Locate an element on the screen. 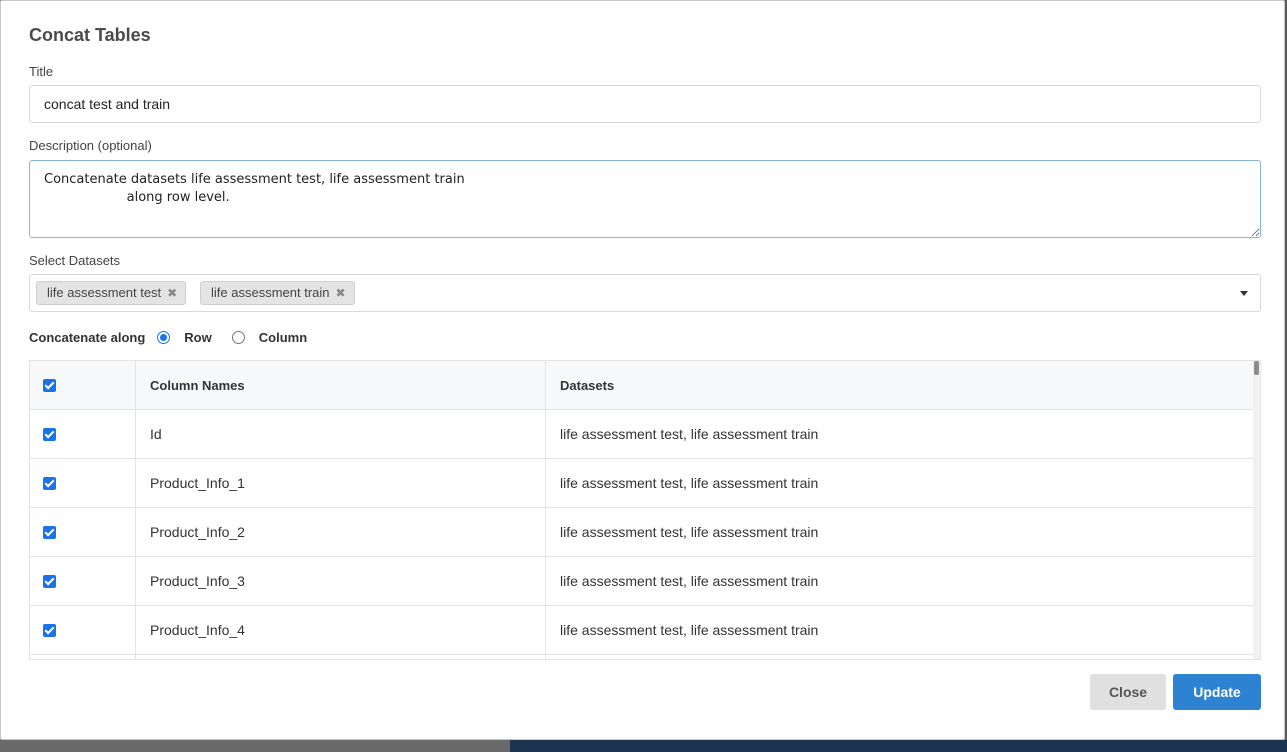  update-button: Update is located at coordinates (1217, 692).